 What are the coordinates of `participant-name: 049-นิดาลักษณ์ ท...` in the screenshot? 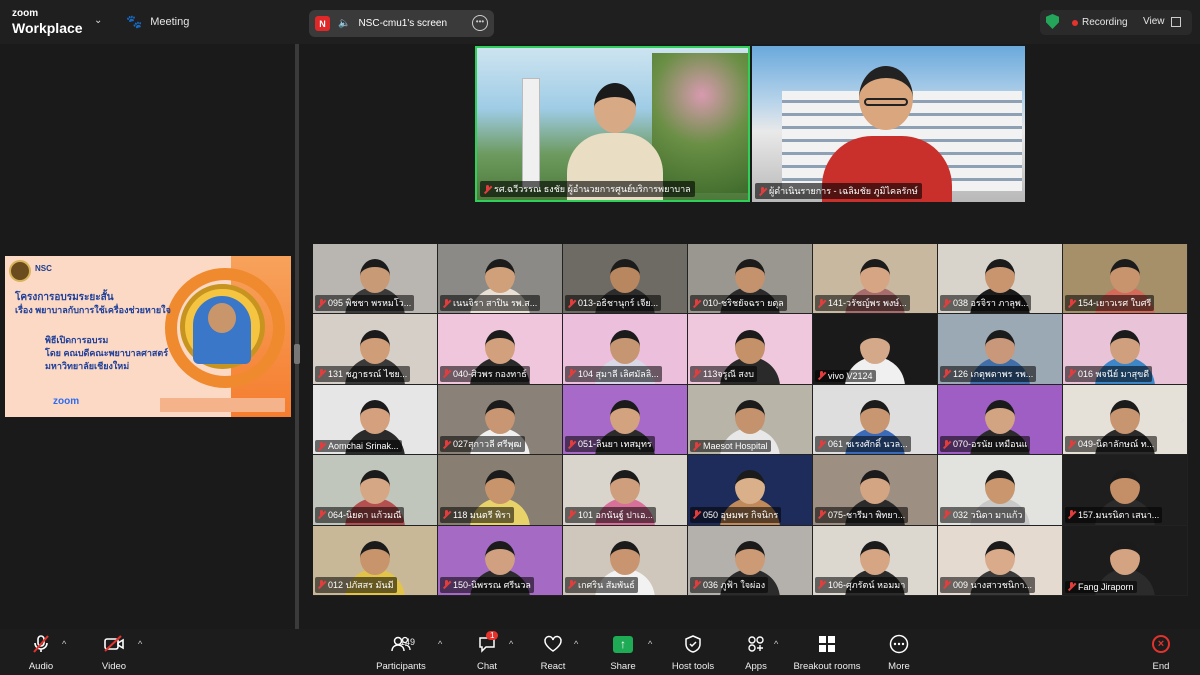 It's located at (1116, 444).